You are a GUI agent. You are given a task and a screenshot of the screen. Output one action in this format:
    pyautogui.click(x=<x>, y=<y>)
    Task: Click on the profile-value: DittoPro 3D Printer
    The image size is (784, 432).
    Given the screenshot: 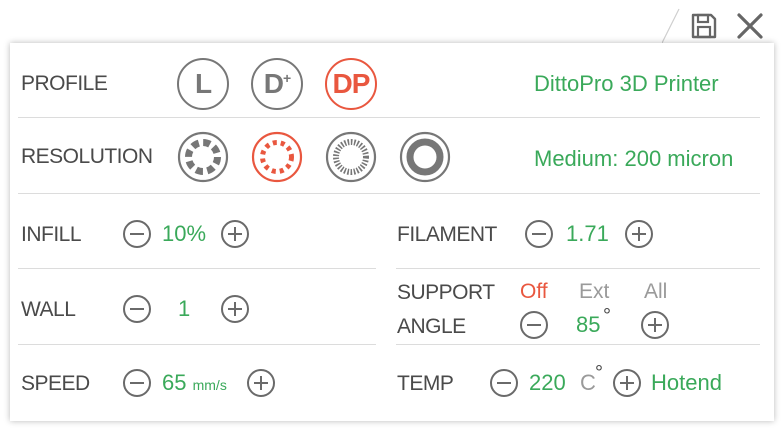 What is the action you would take?
    pyautogui.click(x=626, y=83)
    